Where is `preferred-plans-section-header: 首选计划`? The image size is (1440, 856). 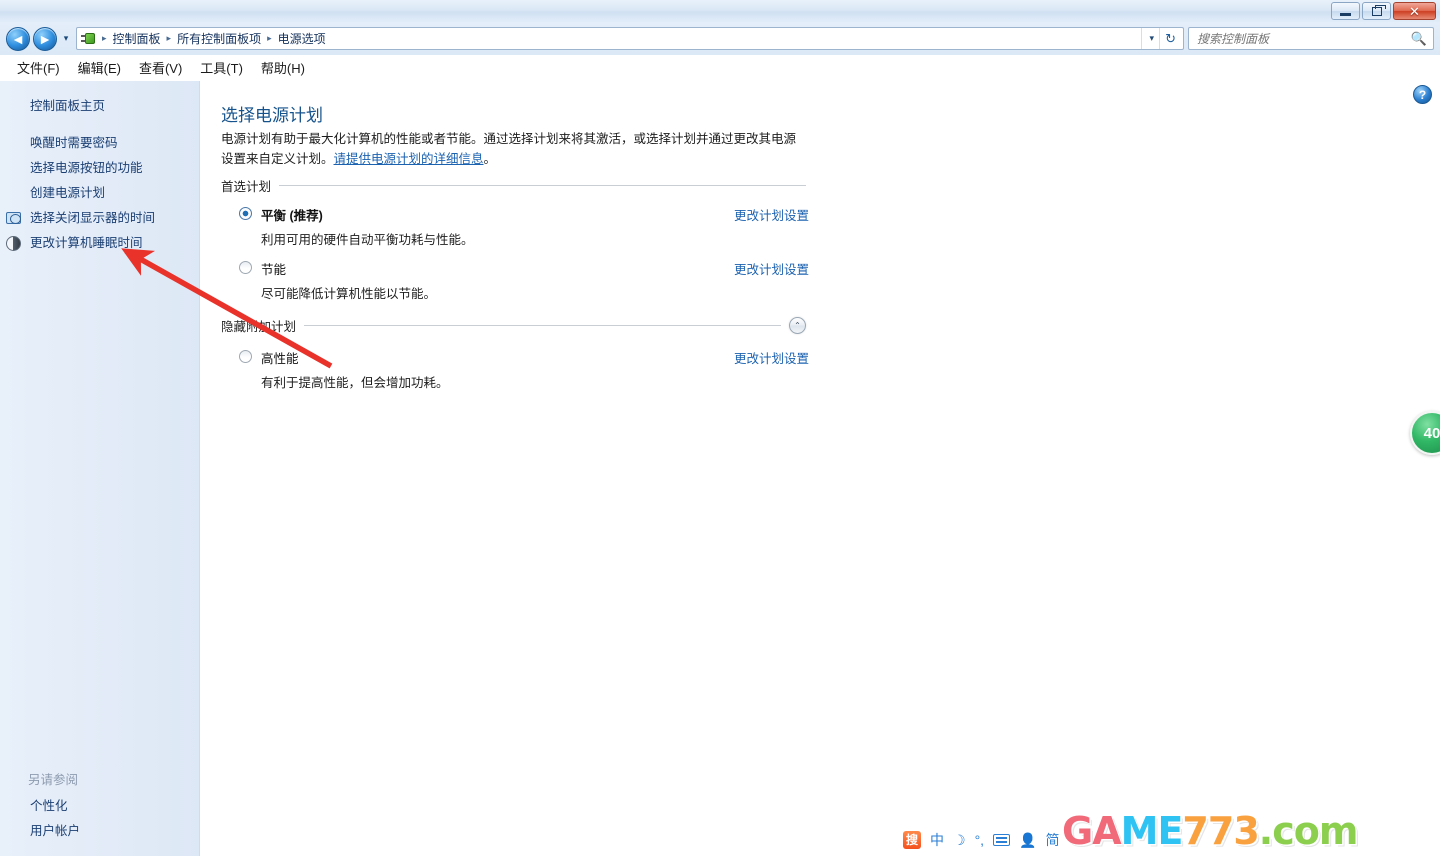 preferred-plans-section-header: 首选计划 is located at coordinates (513, 185).